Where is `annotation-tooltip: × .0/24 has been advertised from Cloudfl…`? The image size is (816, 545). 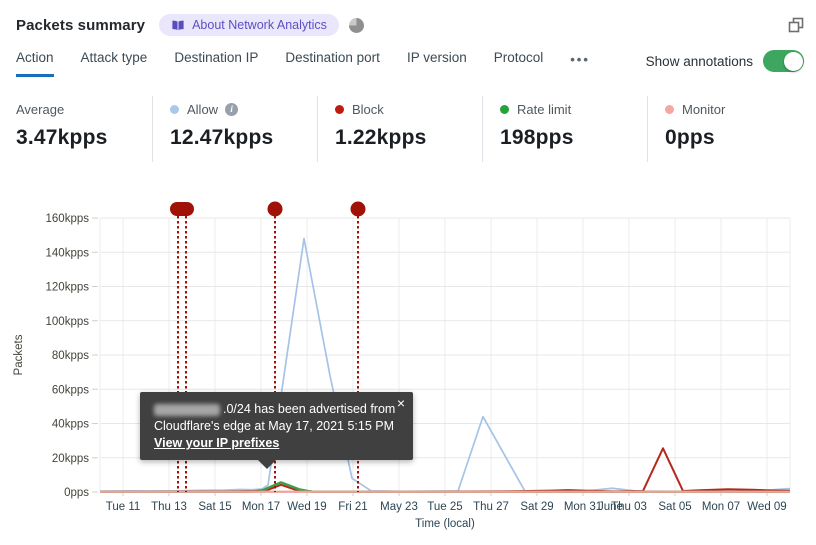
annotation-tooltip: × .0/24 has been advertised from Cloudfl… is located at coordinates (276, 430).